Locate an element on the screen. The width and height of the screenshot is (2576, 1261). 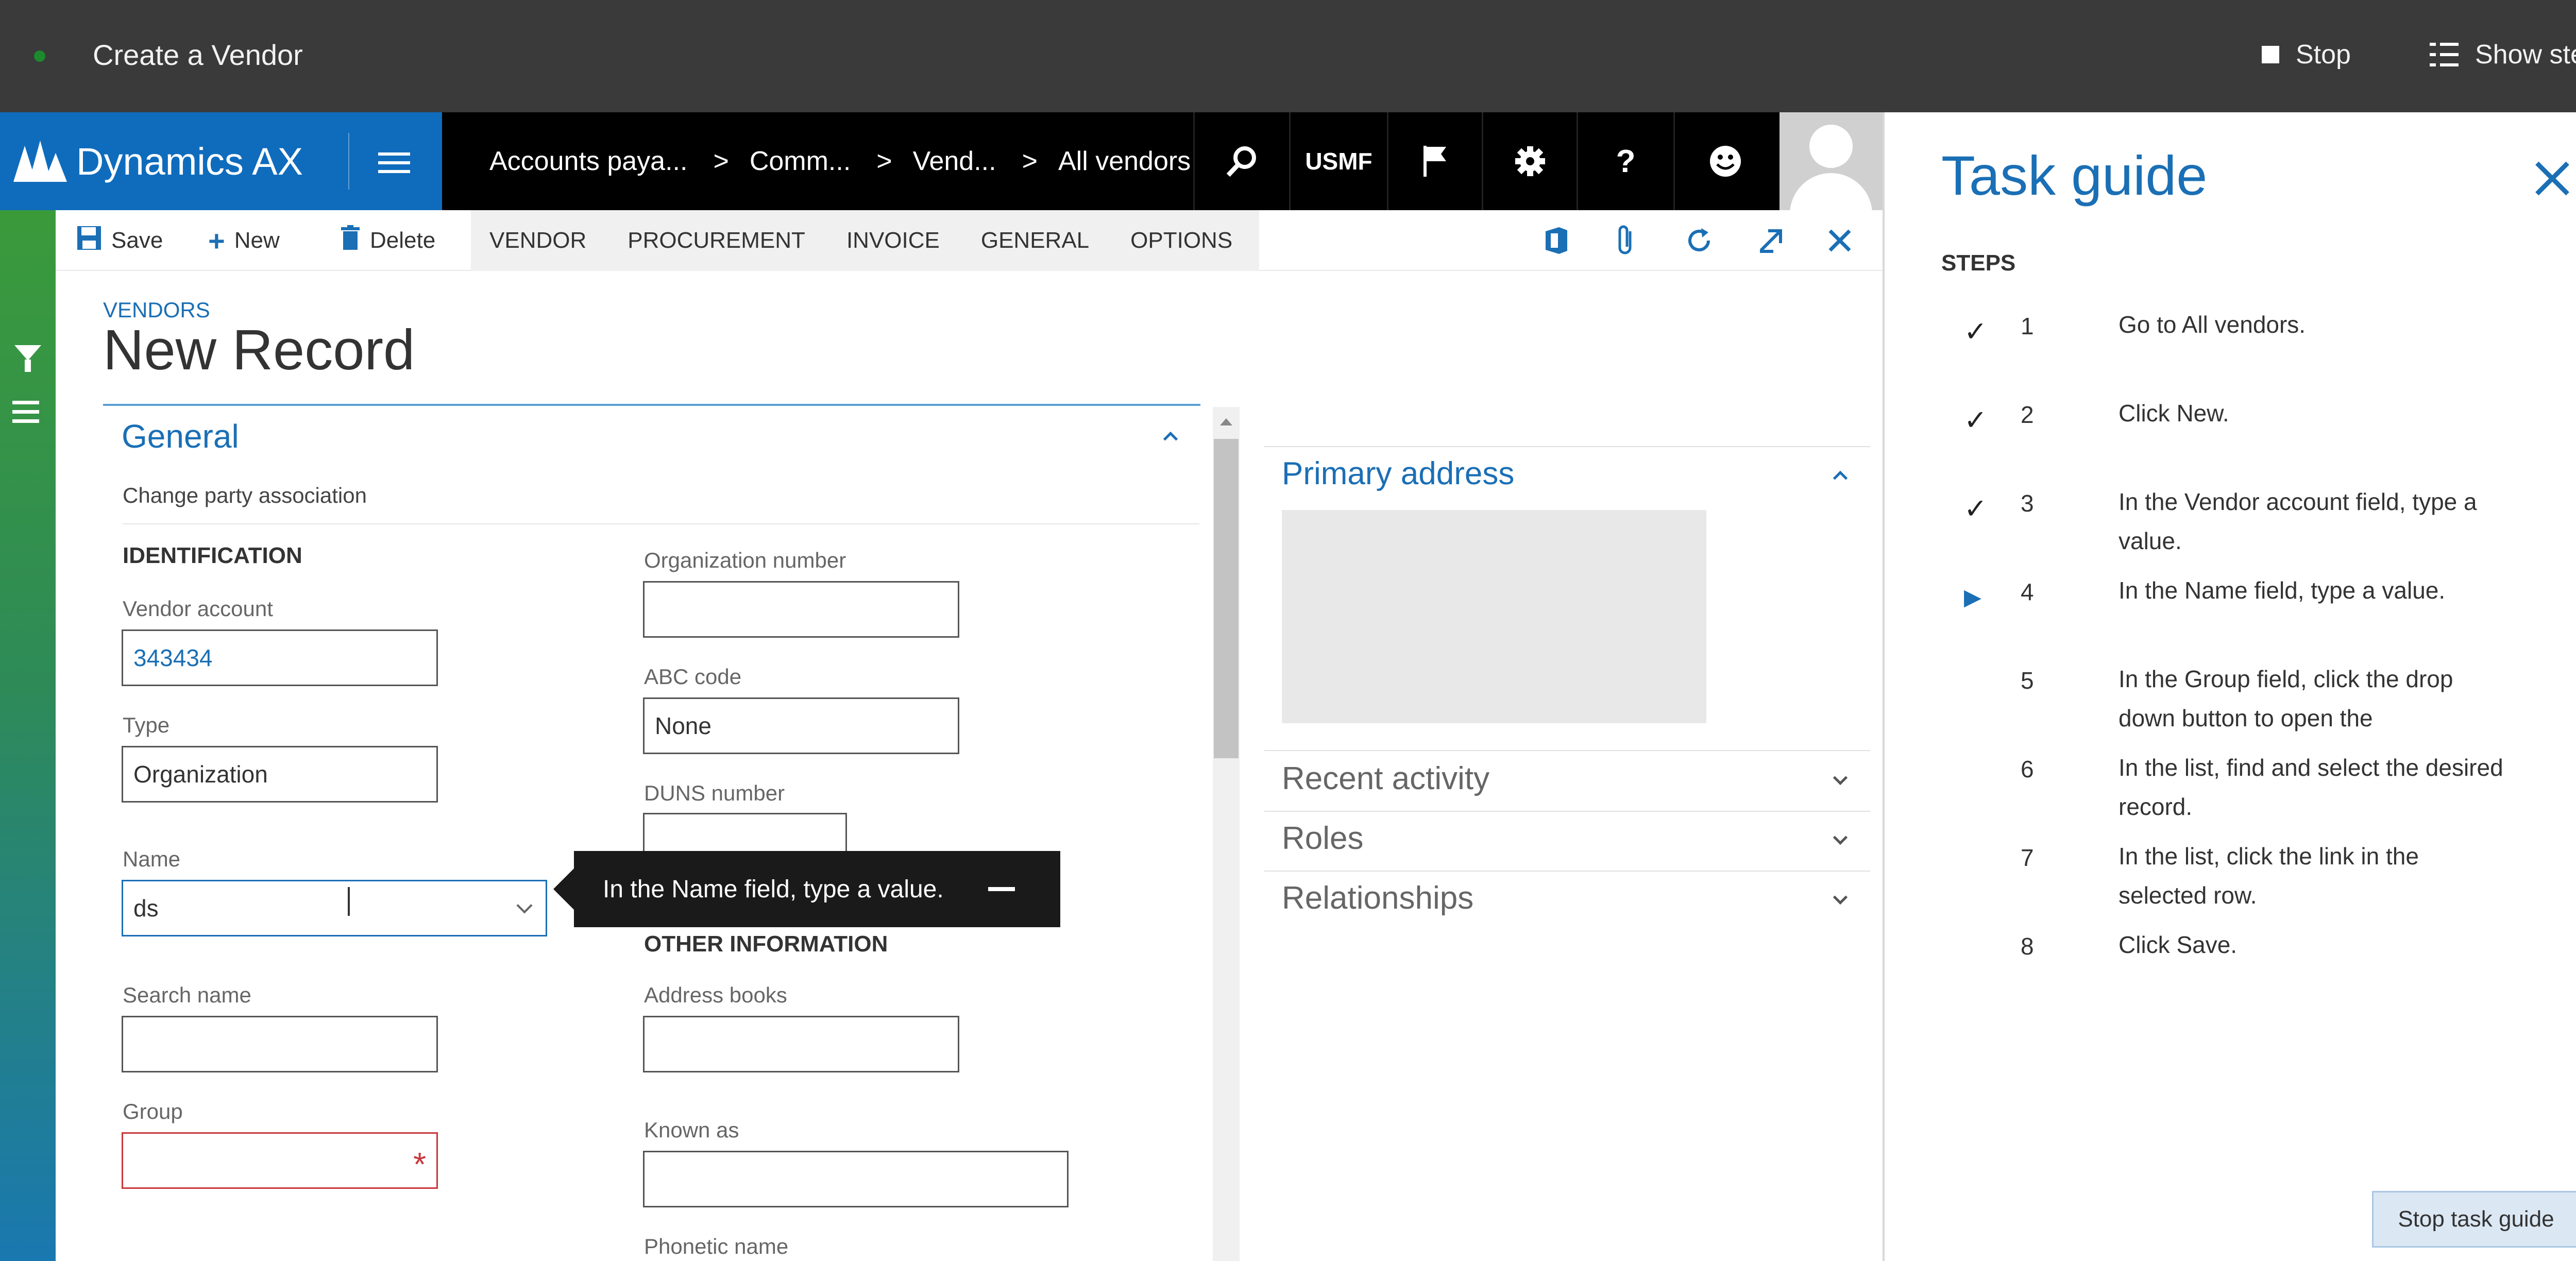
tab-general: GENERAL is located at coordinates (1035, 240).